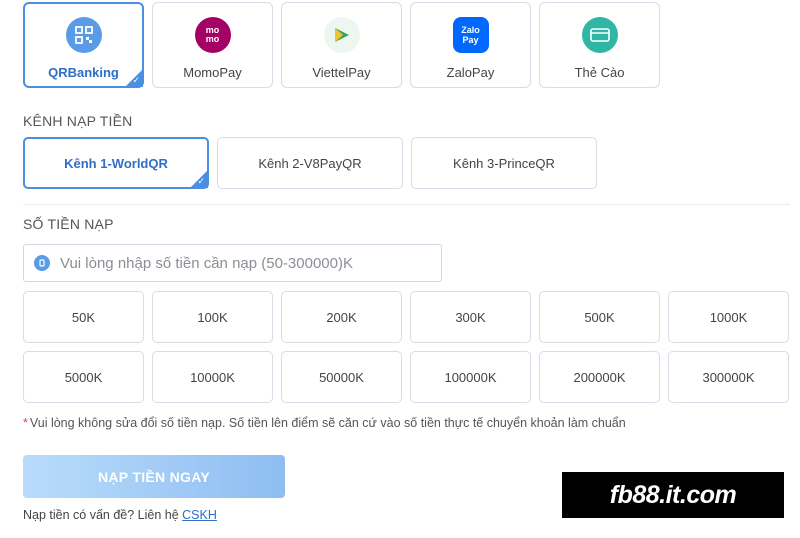 This screenshot has height=538, width=800. I want to click on channel-2-button: Kênh 2-V8PayQR, so click(310, 163).